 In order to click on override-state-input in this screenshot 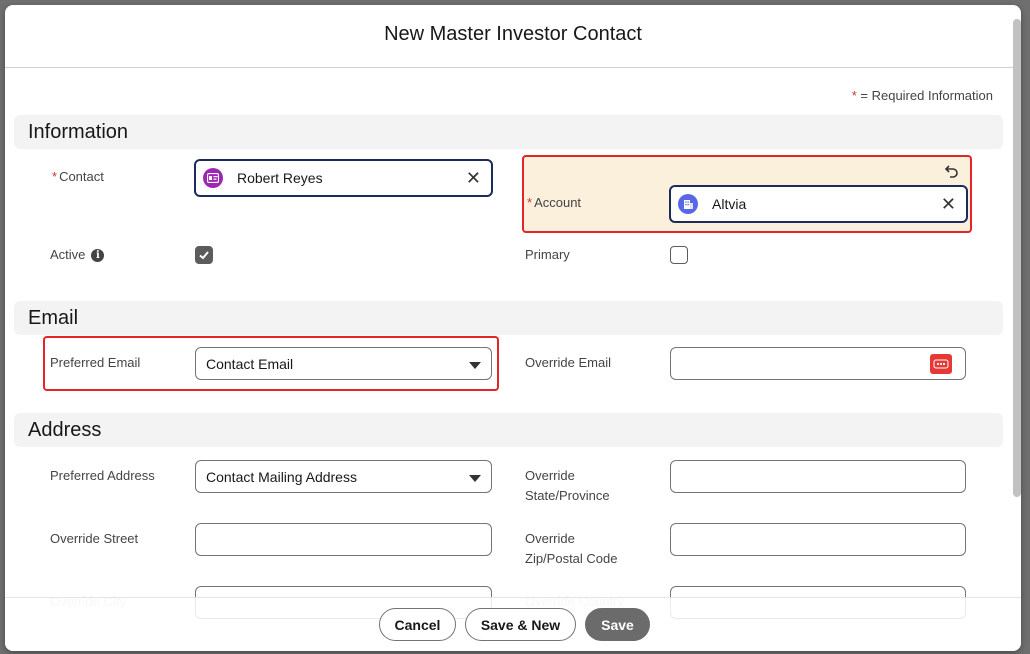, I will do `click(818, 476)`.